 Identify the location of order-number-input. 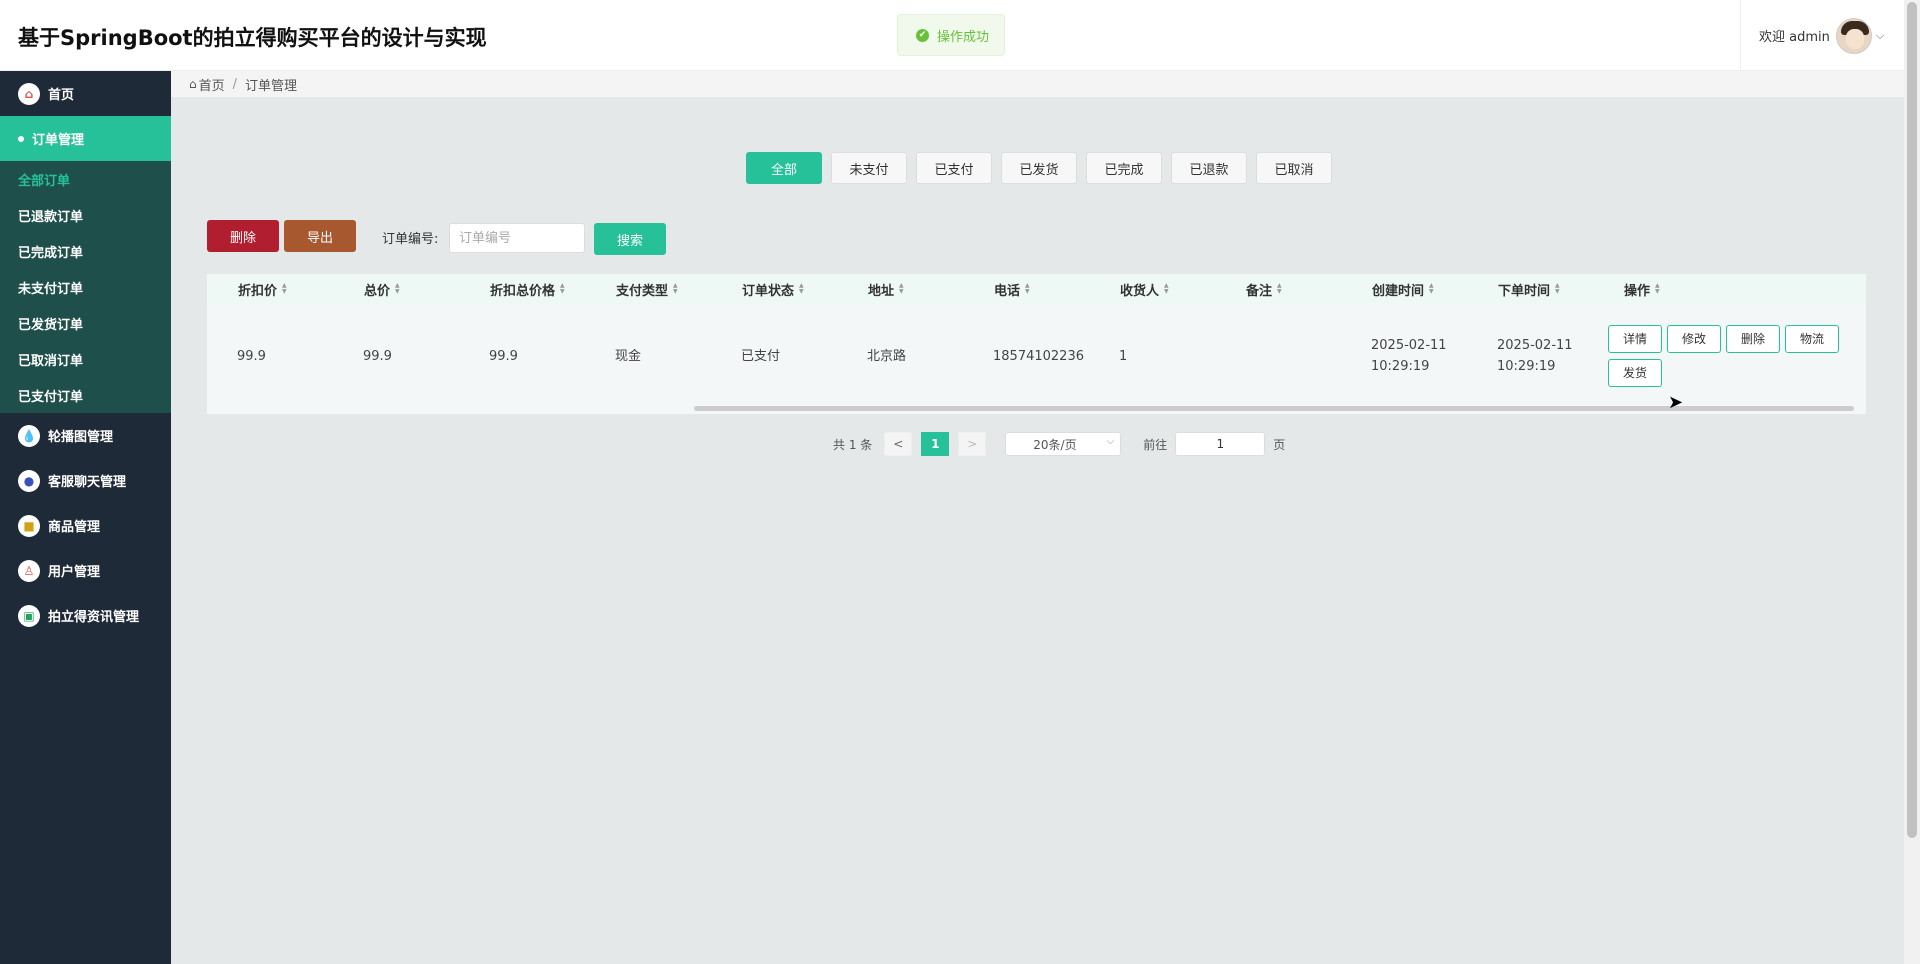
(517, 238).